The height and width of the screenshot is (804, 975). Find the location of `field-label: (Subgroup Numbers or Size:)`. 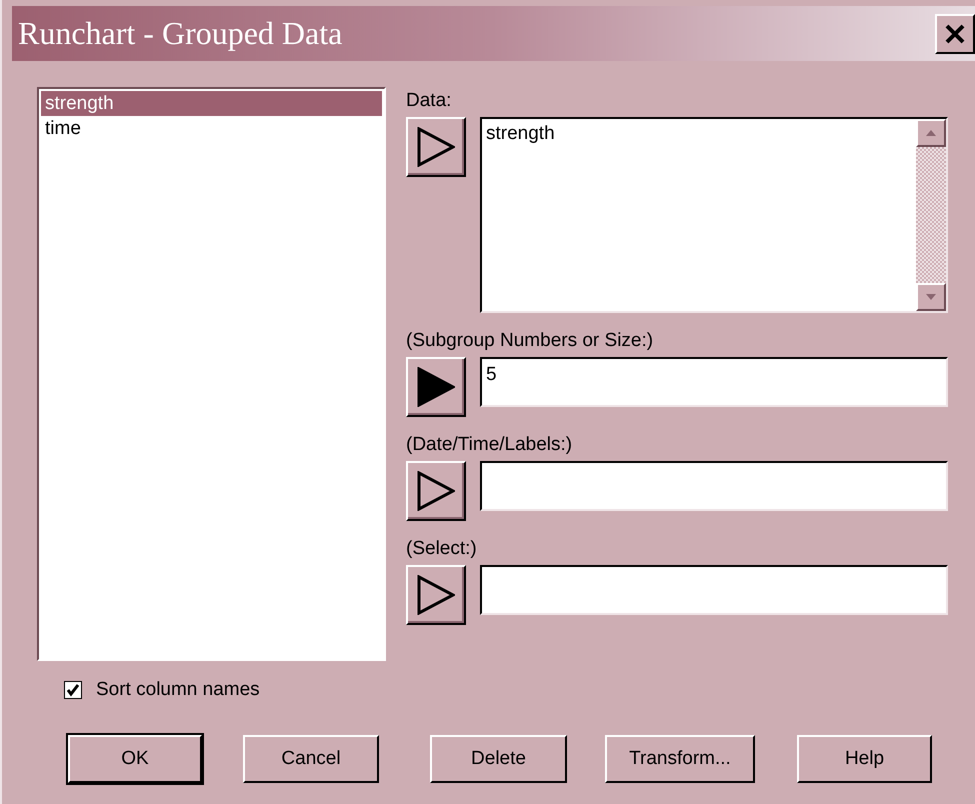

field-label: (Subgroup Numbers or Size:) is located at coordinates (530, 341).